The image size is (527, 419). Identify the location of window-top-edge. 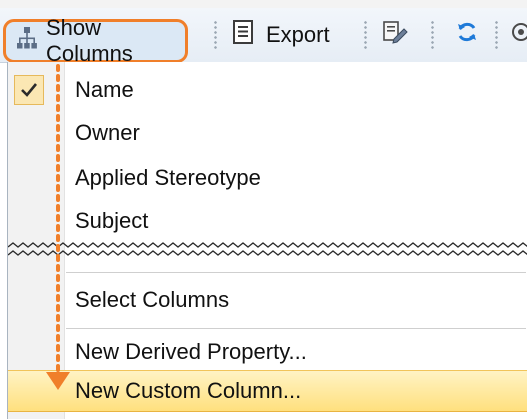
(263, 4).